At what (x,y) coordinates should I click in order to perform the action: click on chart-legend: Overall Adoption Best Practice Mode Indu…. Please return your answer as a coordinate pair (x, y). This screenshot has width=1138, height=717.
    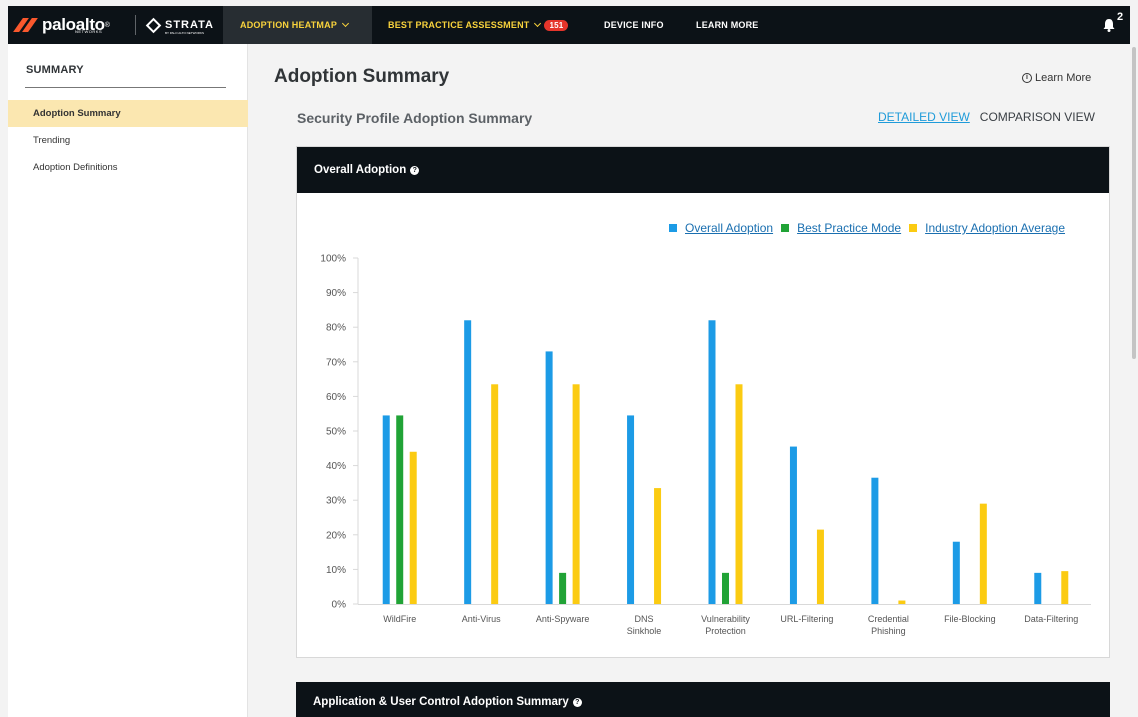
    Looking at the image, I should click on (871, 228).